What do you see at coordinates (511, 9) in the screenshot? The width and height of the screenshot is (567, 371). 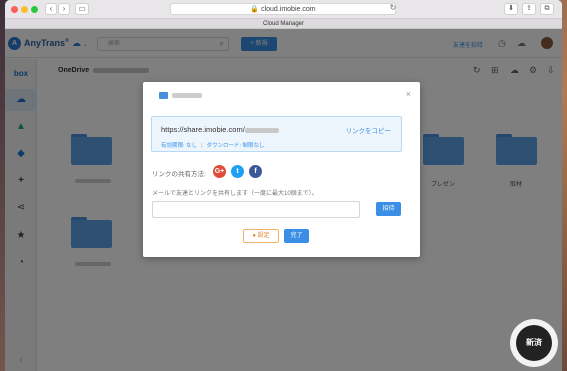 I see `download-button: ⬇` at bounding box center [511, 9].